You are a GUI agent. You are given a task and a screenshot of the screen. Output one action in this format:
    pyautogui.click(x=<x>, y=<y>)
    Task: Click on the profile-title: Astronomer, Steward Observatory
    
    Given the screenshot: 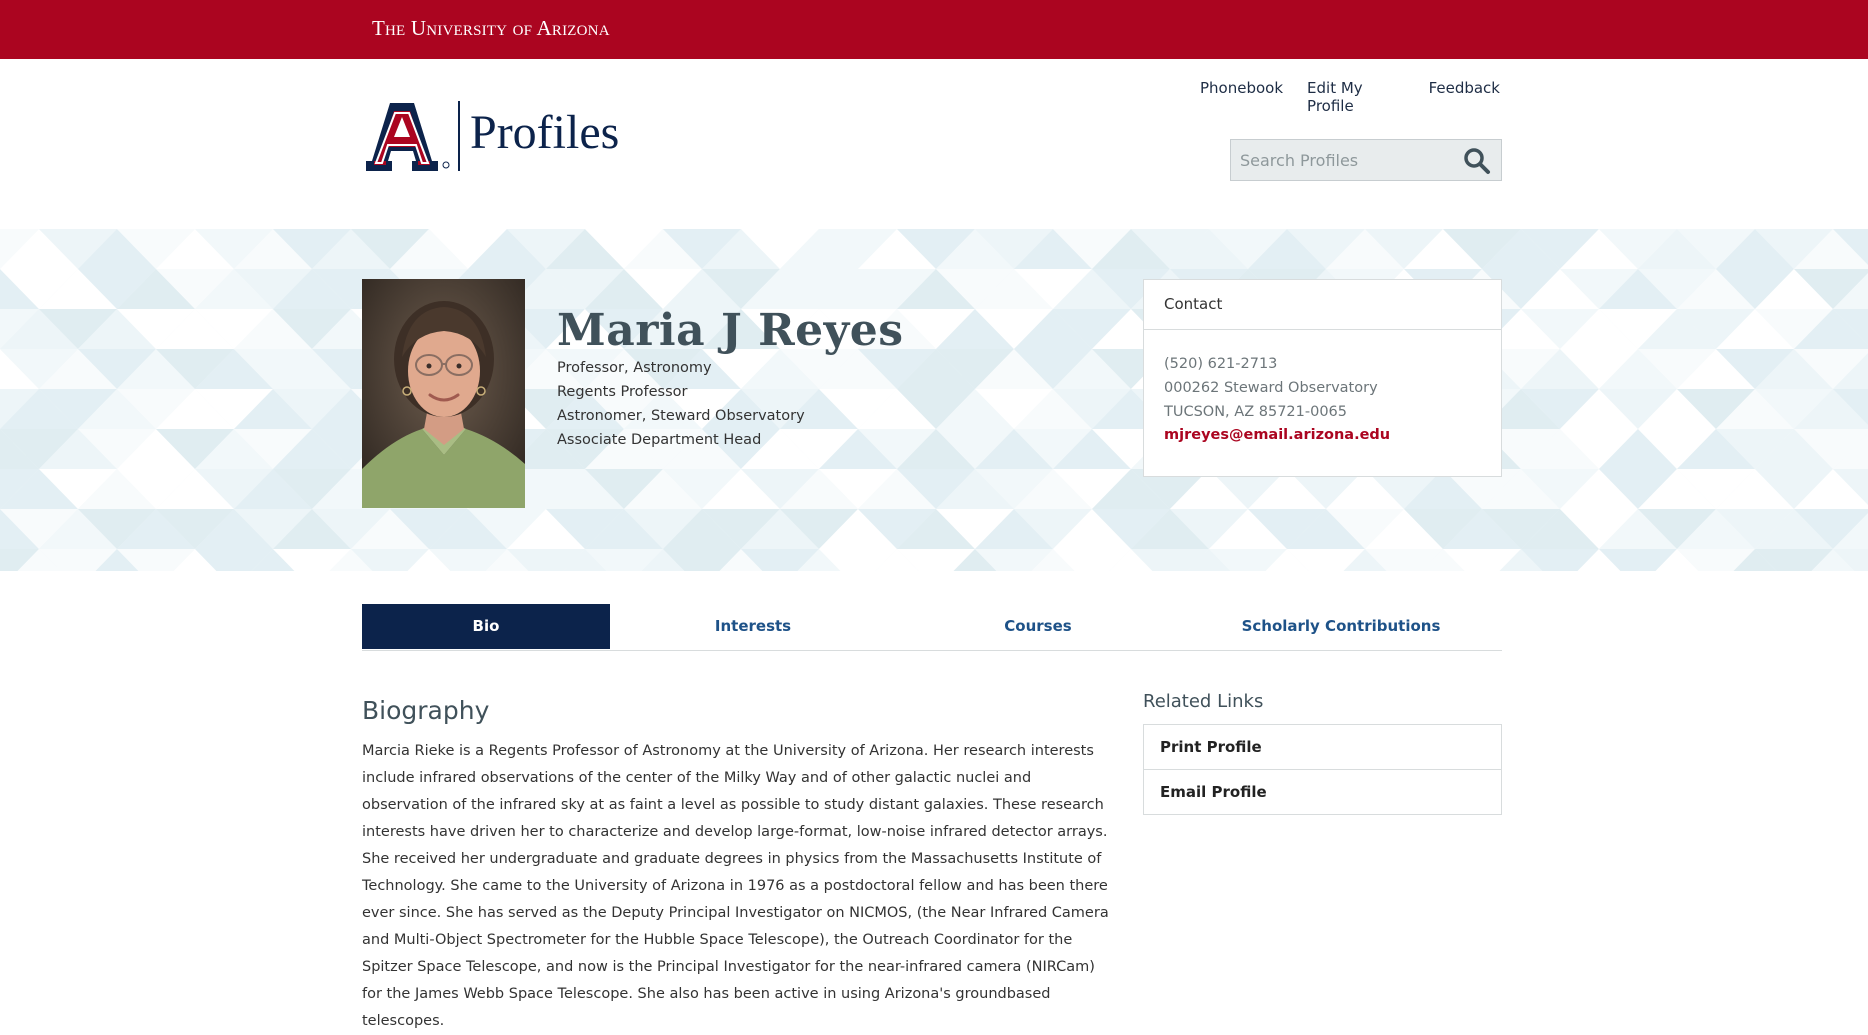 What is the action you would take?
    pyautogui.click(x=681, y=416)
    